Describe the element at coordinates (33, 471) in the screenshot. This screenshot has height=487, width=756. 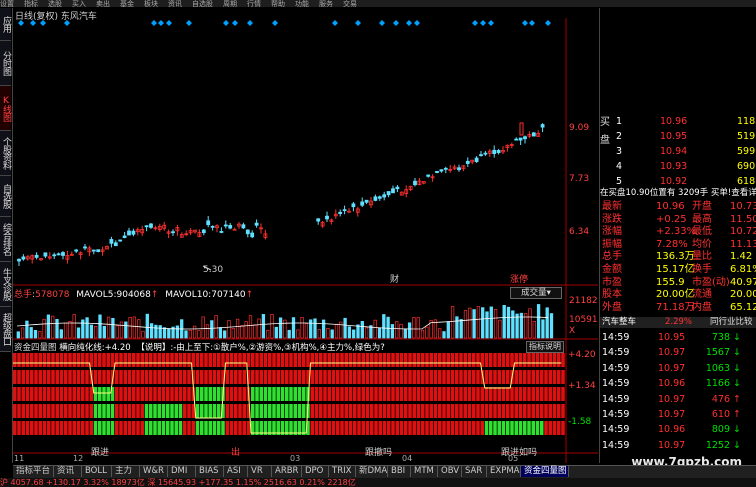
I see `indicator-tab-0: 指标平台` at that location.